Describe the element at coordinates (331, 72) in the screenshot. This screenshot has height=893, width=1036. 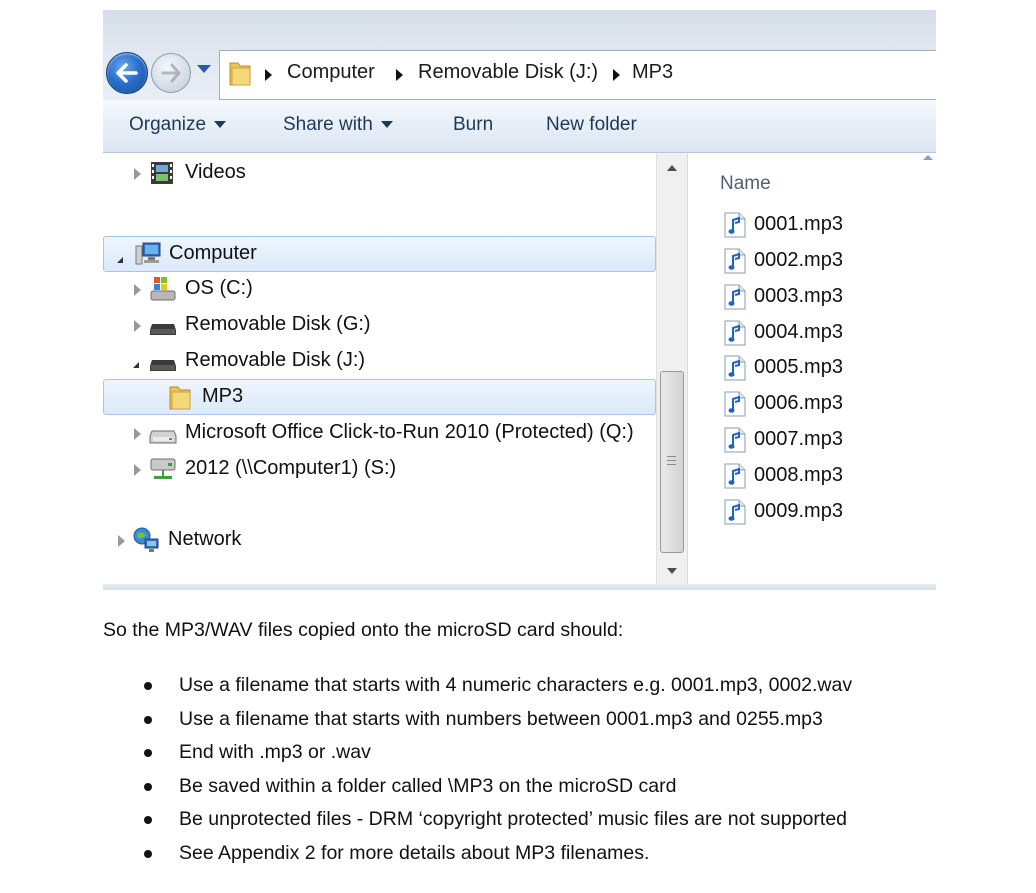
I see `breadcrumb-computer: Computer` at that location.